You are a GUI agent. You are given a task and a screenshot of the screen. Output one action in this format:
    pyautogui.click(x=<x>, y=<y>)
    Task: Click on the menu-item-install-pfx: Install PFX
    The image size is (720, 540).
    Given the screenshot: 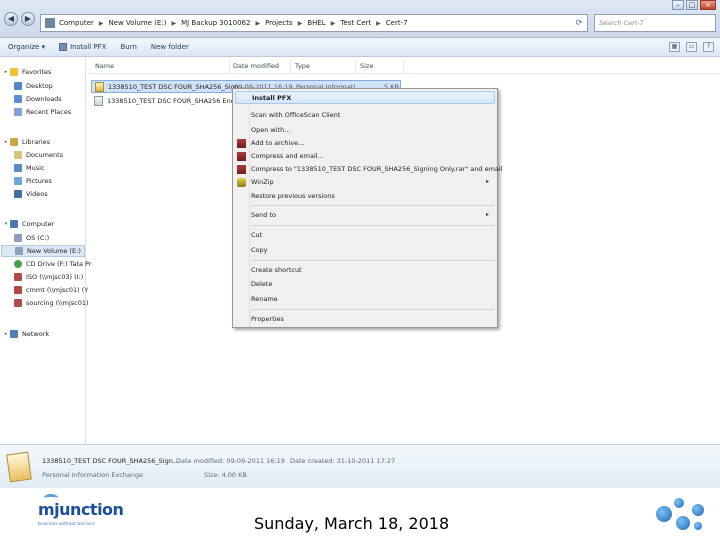 What is the action you would take?
    pyautogui.click(x=365, y=97)
    